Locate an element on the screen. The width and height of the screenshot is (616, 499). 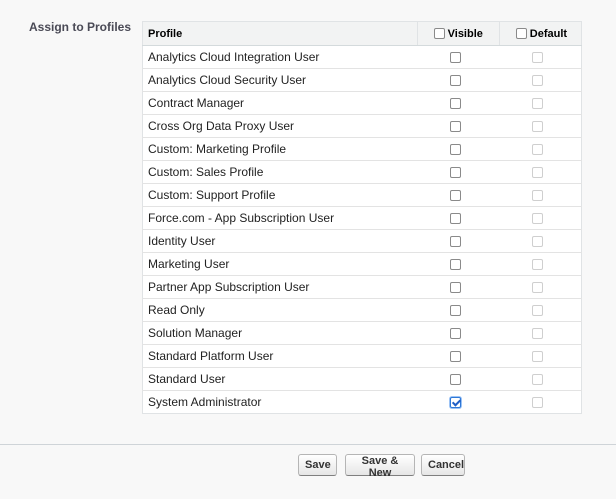
column-header-profile: Profile is located at coordinates (280, 33).